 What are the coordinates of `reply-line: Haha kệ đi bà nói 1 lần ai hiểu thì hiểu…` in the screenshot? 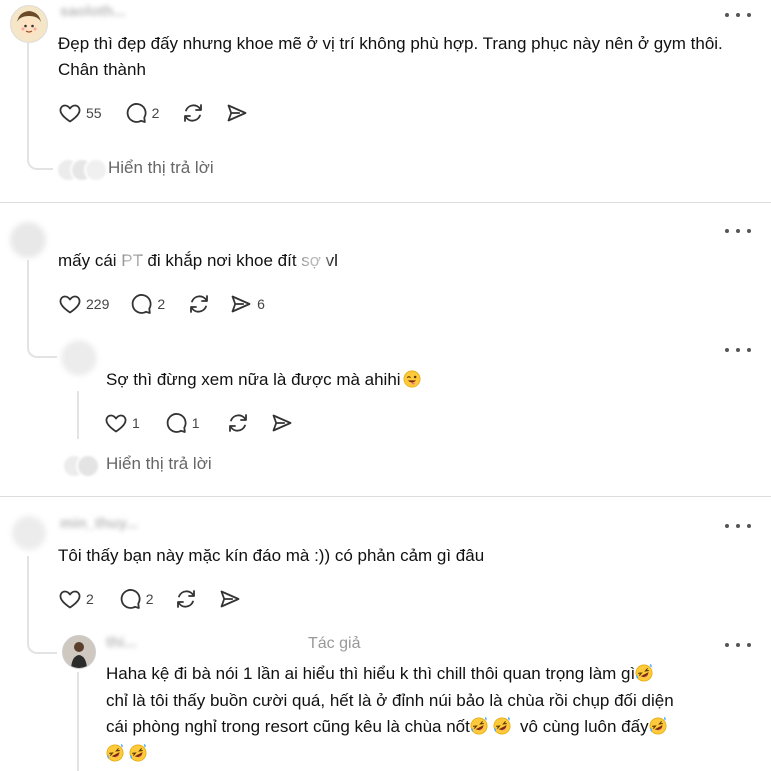 It's located at (371, 673).